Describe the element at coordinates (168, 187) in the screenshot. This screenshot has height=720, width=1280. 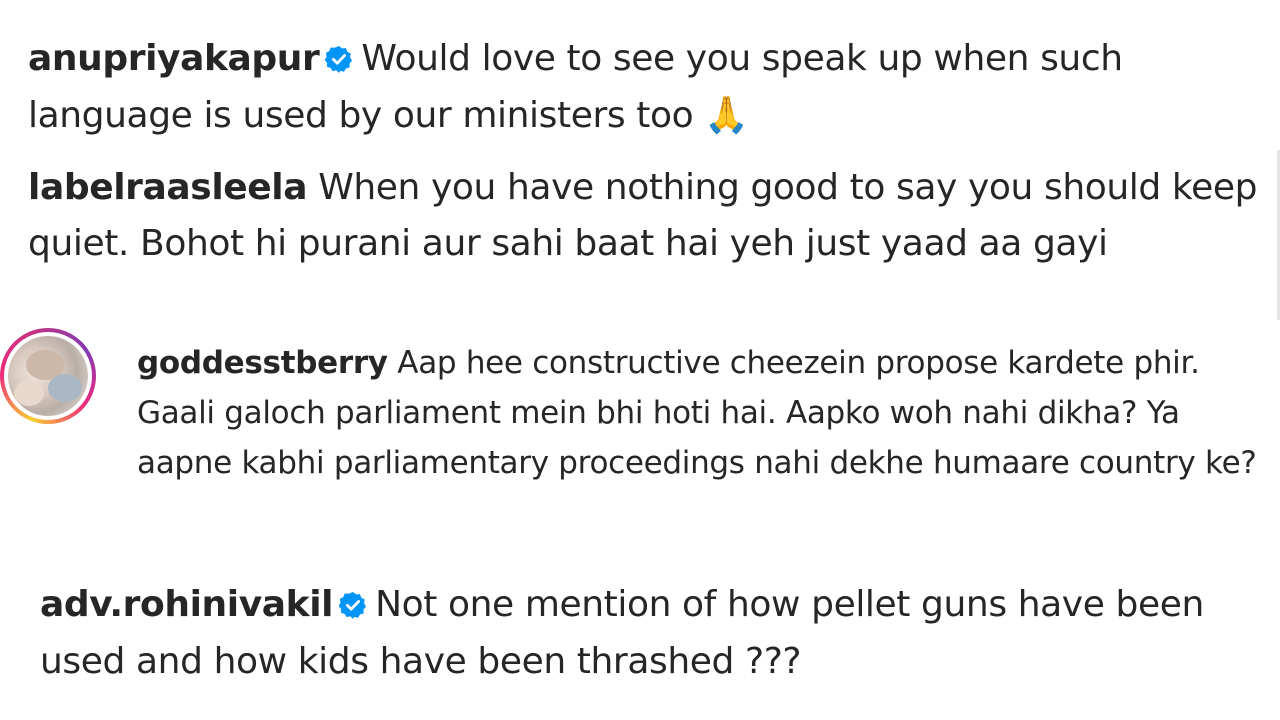
I see `comment-username: labelraasleela` at that location.